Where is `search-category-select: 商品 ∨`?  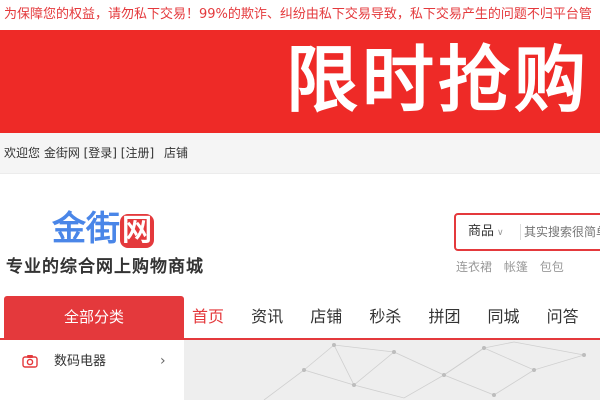
search-category-select: 商品 ∨ is located at coordinates (486, 232).